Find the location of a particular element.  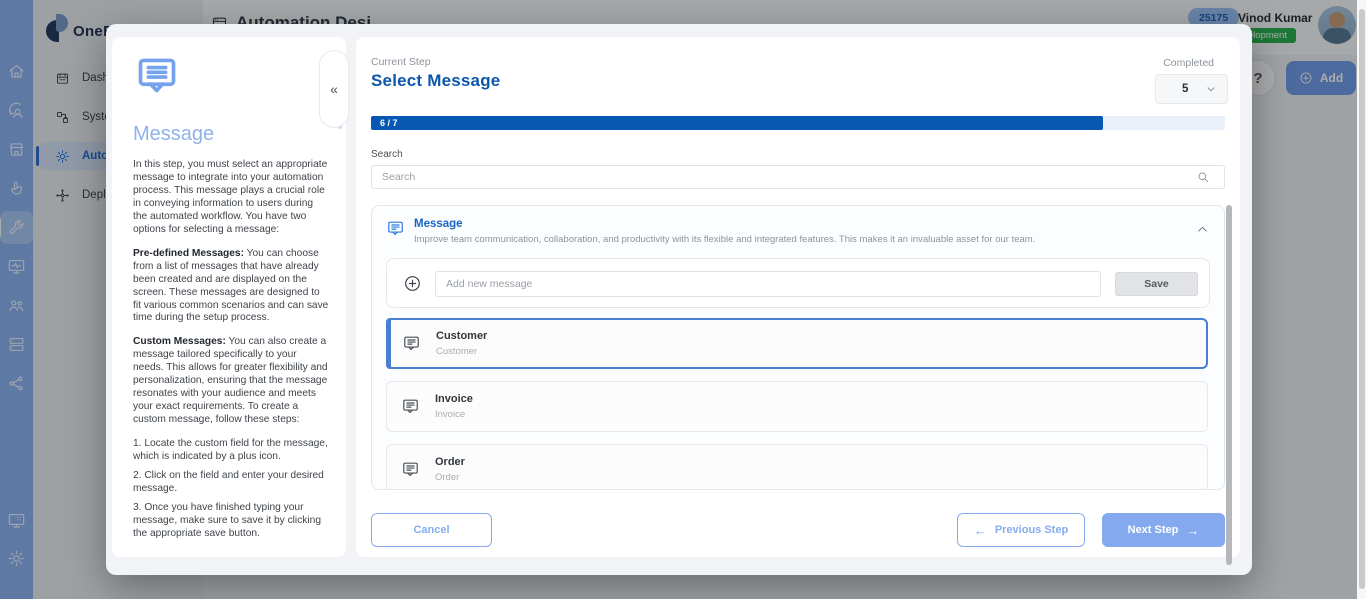

progress-label: 6 / 7 is located at coordinates (389, 123).